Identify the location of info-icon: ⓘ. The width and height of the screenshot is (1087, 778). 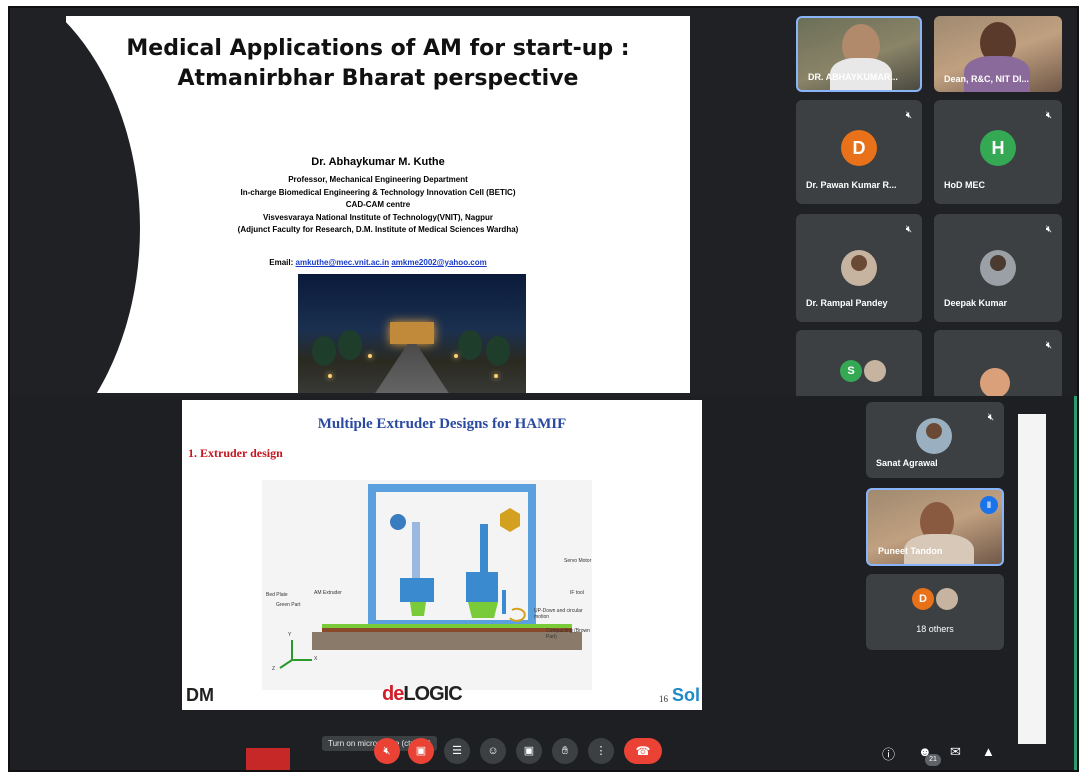
(888, 753).